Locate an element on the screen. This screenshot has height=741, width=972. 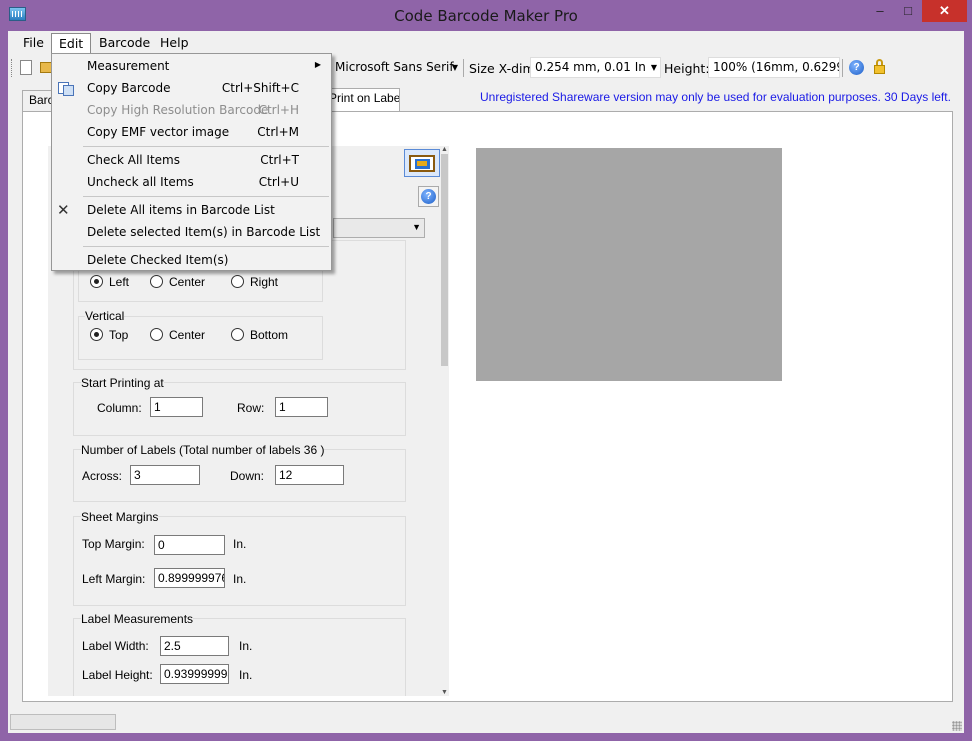
menu-copy-emf-label: Copy EMF vector image is located at coordinates (158, 132).